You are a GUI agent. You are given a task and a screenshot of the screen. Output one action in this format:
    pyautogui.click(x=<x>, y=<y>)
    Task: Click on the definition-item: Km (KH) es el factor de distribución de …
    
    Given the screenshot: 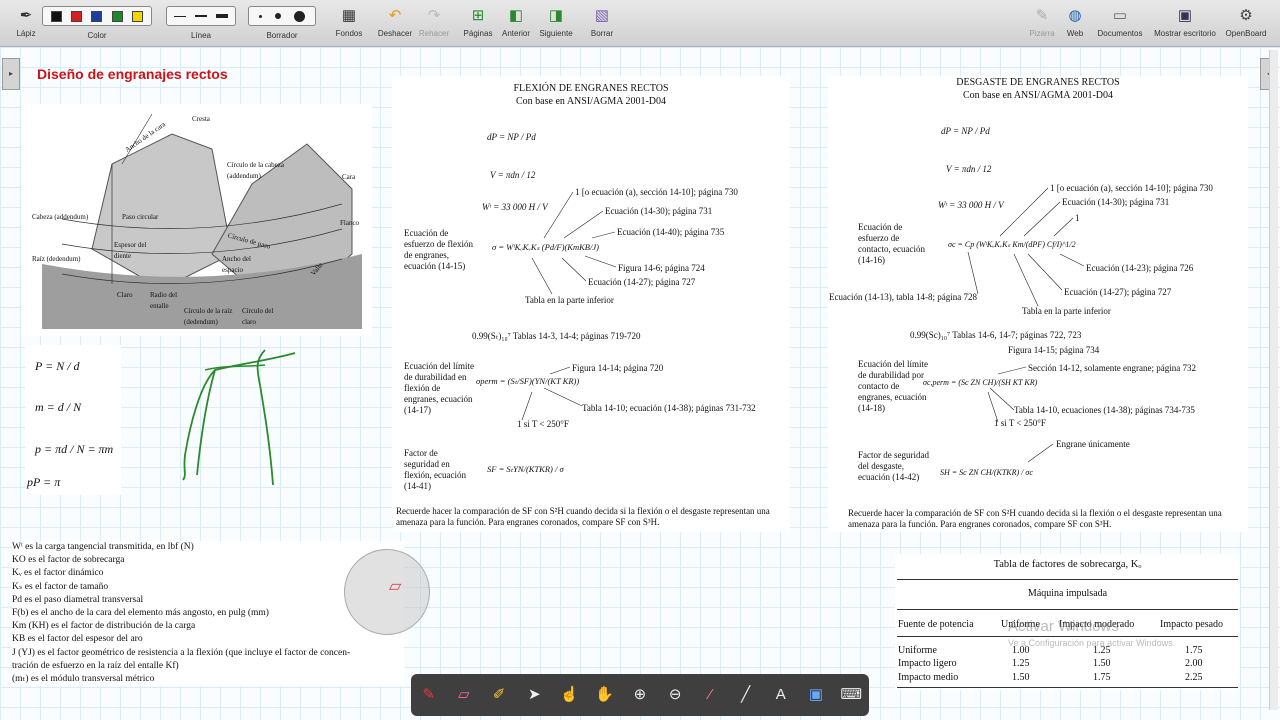 What is the action you would take?
    pyautogui.click(x=104, y=626)
    